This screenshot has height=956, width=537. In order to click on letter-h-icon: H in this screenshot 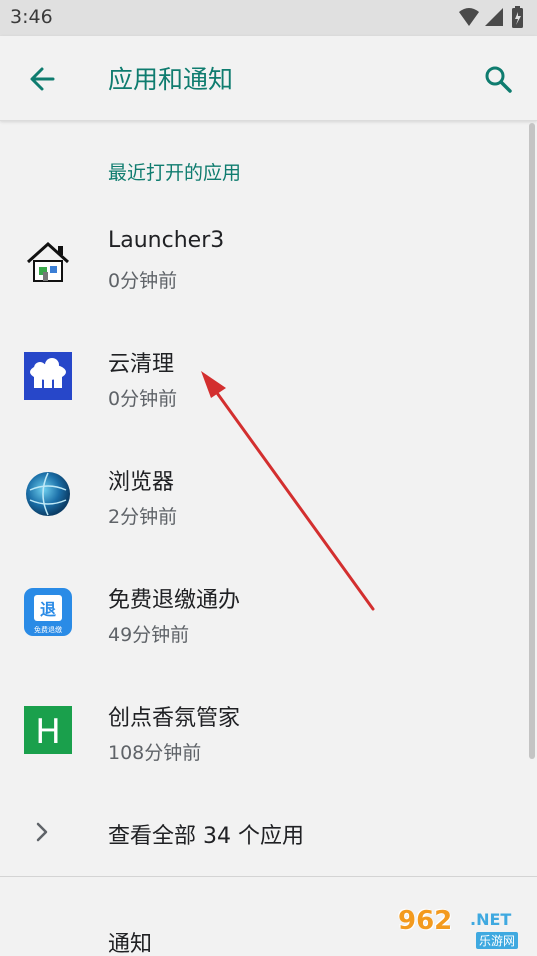, I will do `click(48, 730)`.